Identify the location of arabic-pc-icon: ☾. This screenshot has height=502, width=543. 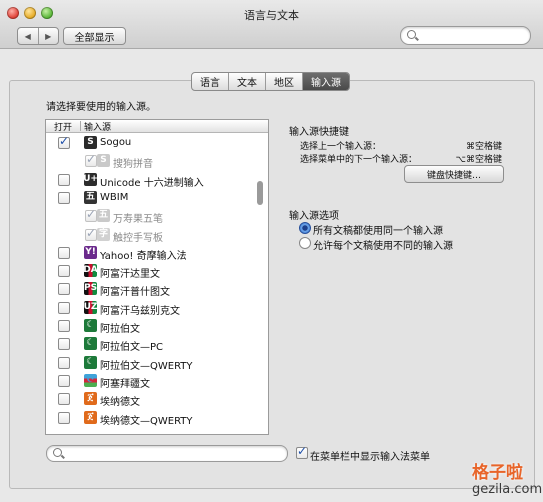
(90, 344).